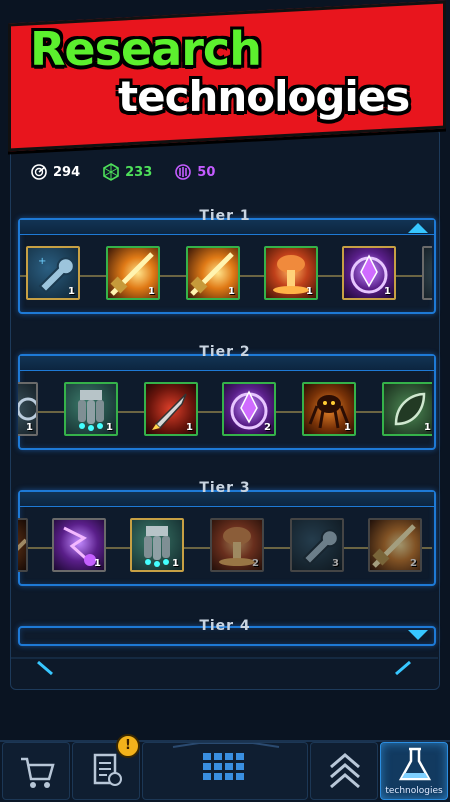  Describe the element at coordinates (194, 172) in the screenshot. I see `resource-purple-energy: 50` at that location.